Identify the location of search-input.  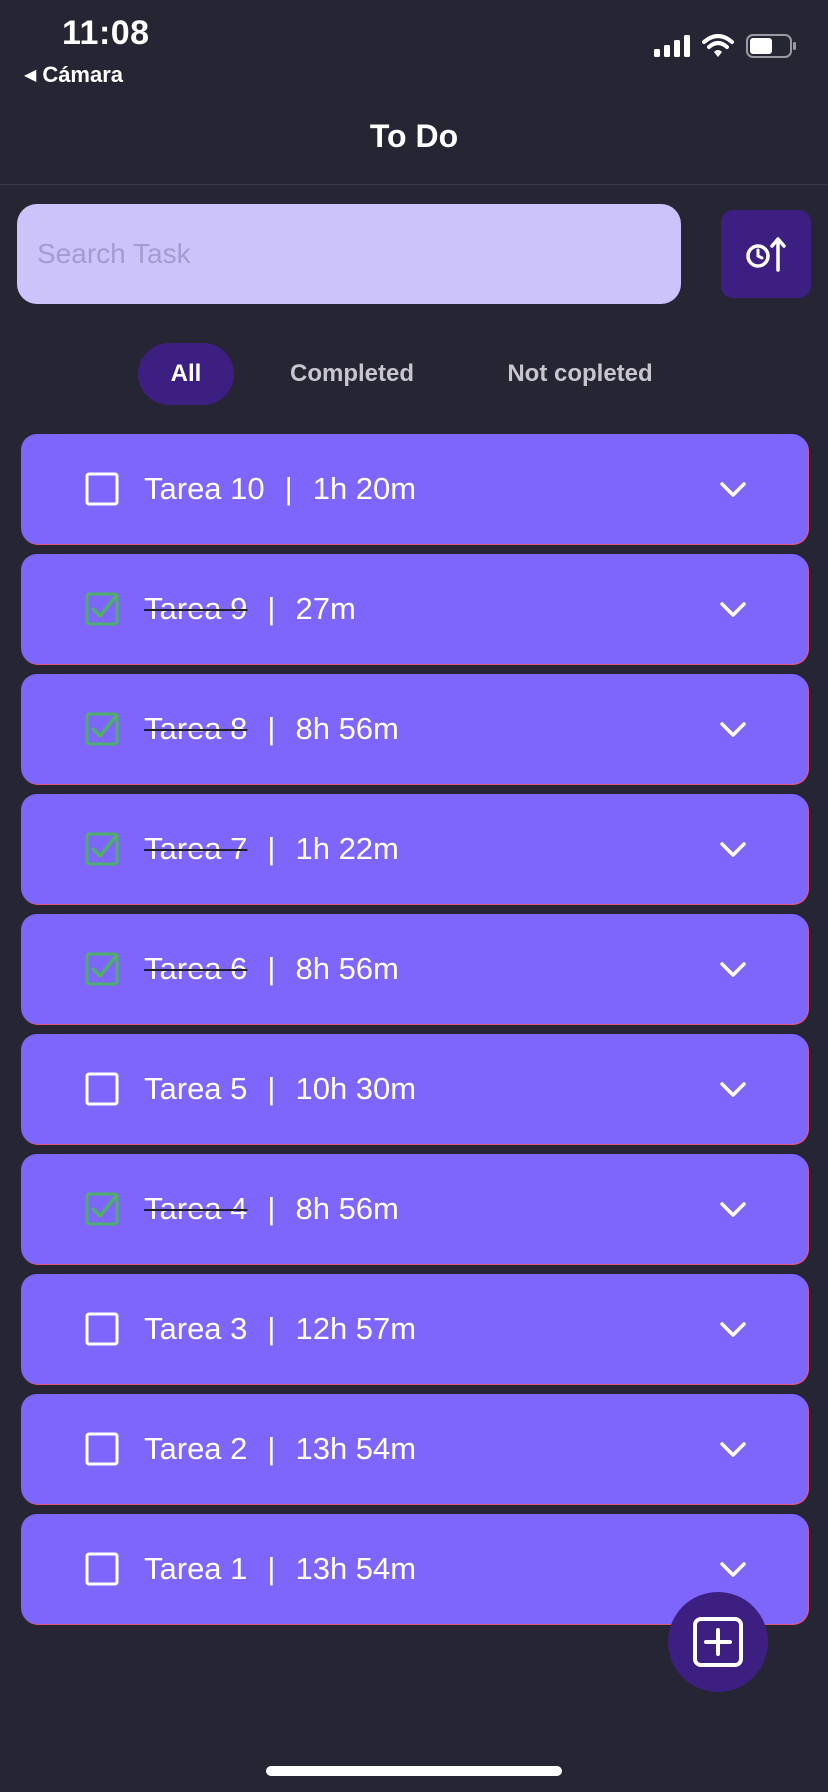
(349, 254).